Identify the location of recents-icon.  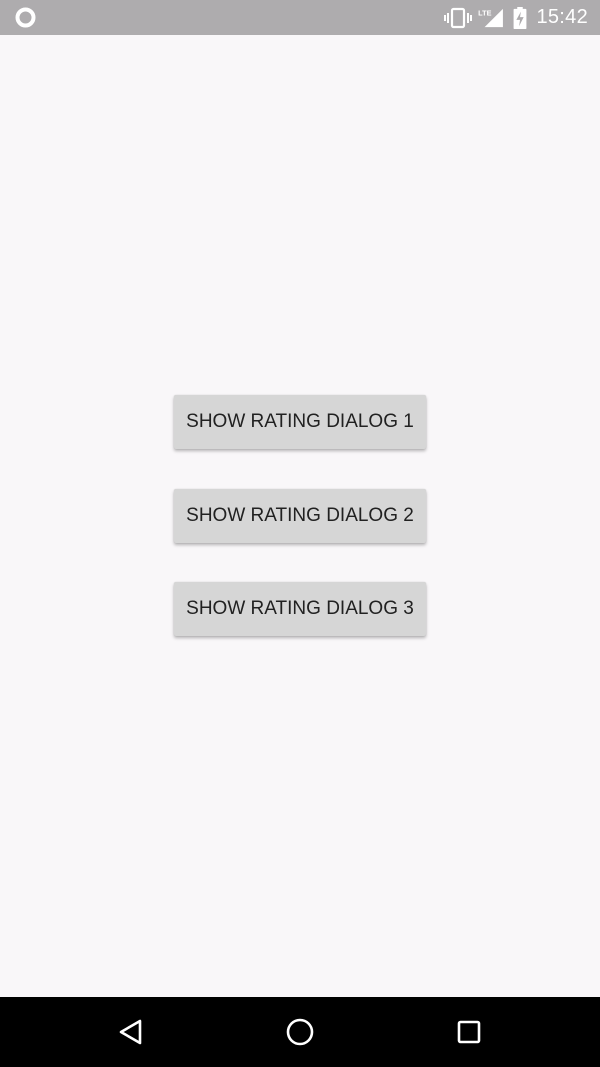
(469, 1032).